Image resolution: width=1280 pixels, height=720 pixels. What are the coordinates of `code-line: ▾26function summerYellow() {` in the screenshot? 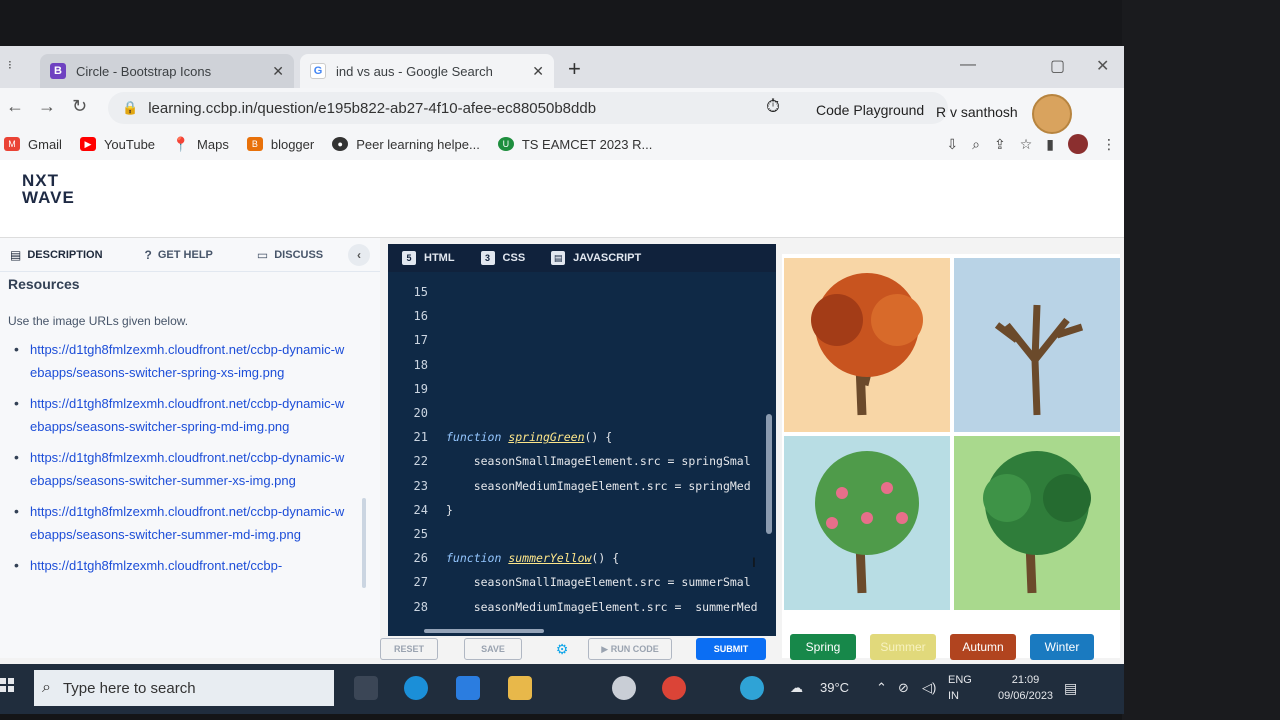 It's located at (578, 558).